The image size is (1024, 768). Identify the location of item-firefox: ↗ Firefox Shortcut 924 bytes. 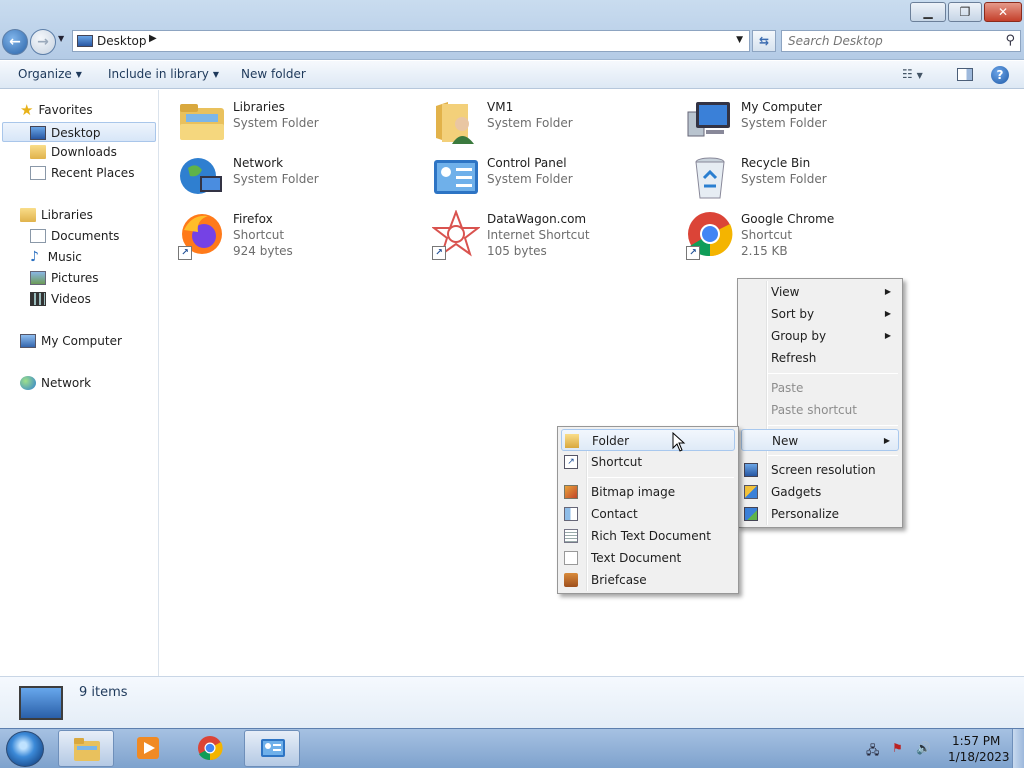
(298, 235).